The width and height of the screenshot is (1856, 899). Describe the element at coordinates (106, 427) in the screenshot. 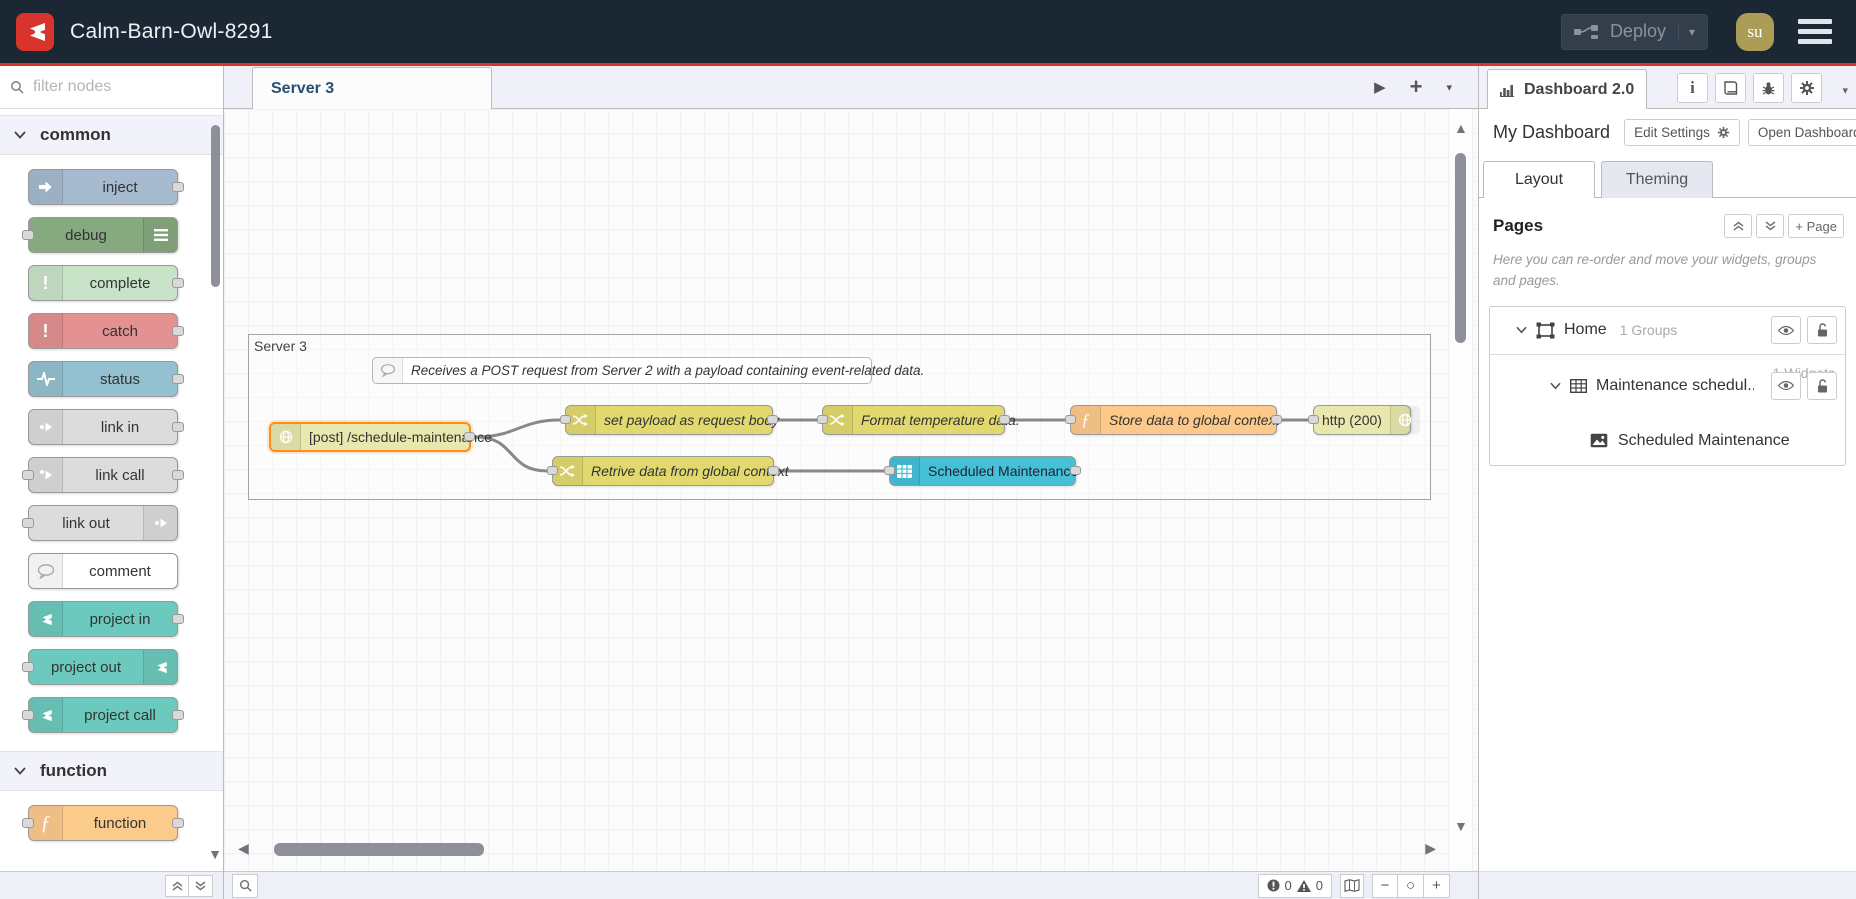

I see `palette-node-link-in: link in` at that location.